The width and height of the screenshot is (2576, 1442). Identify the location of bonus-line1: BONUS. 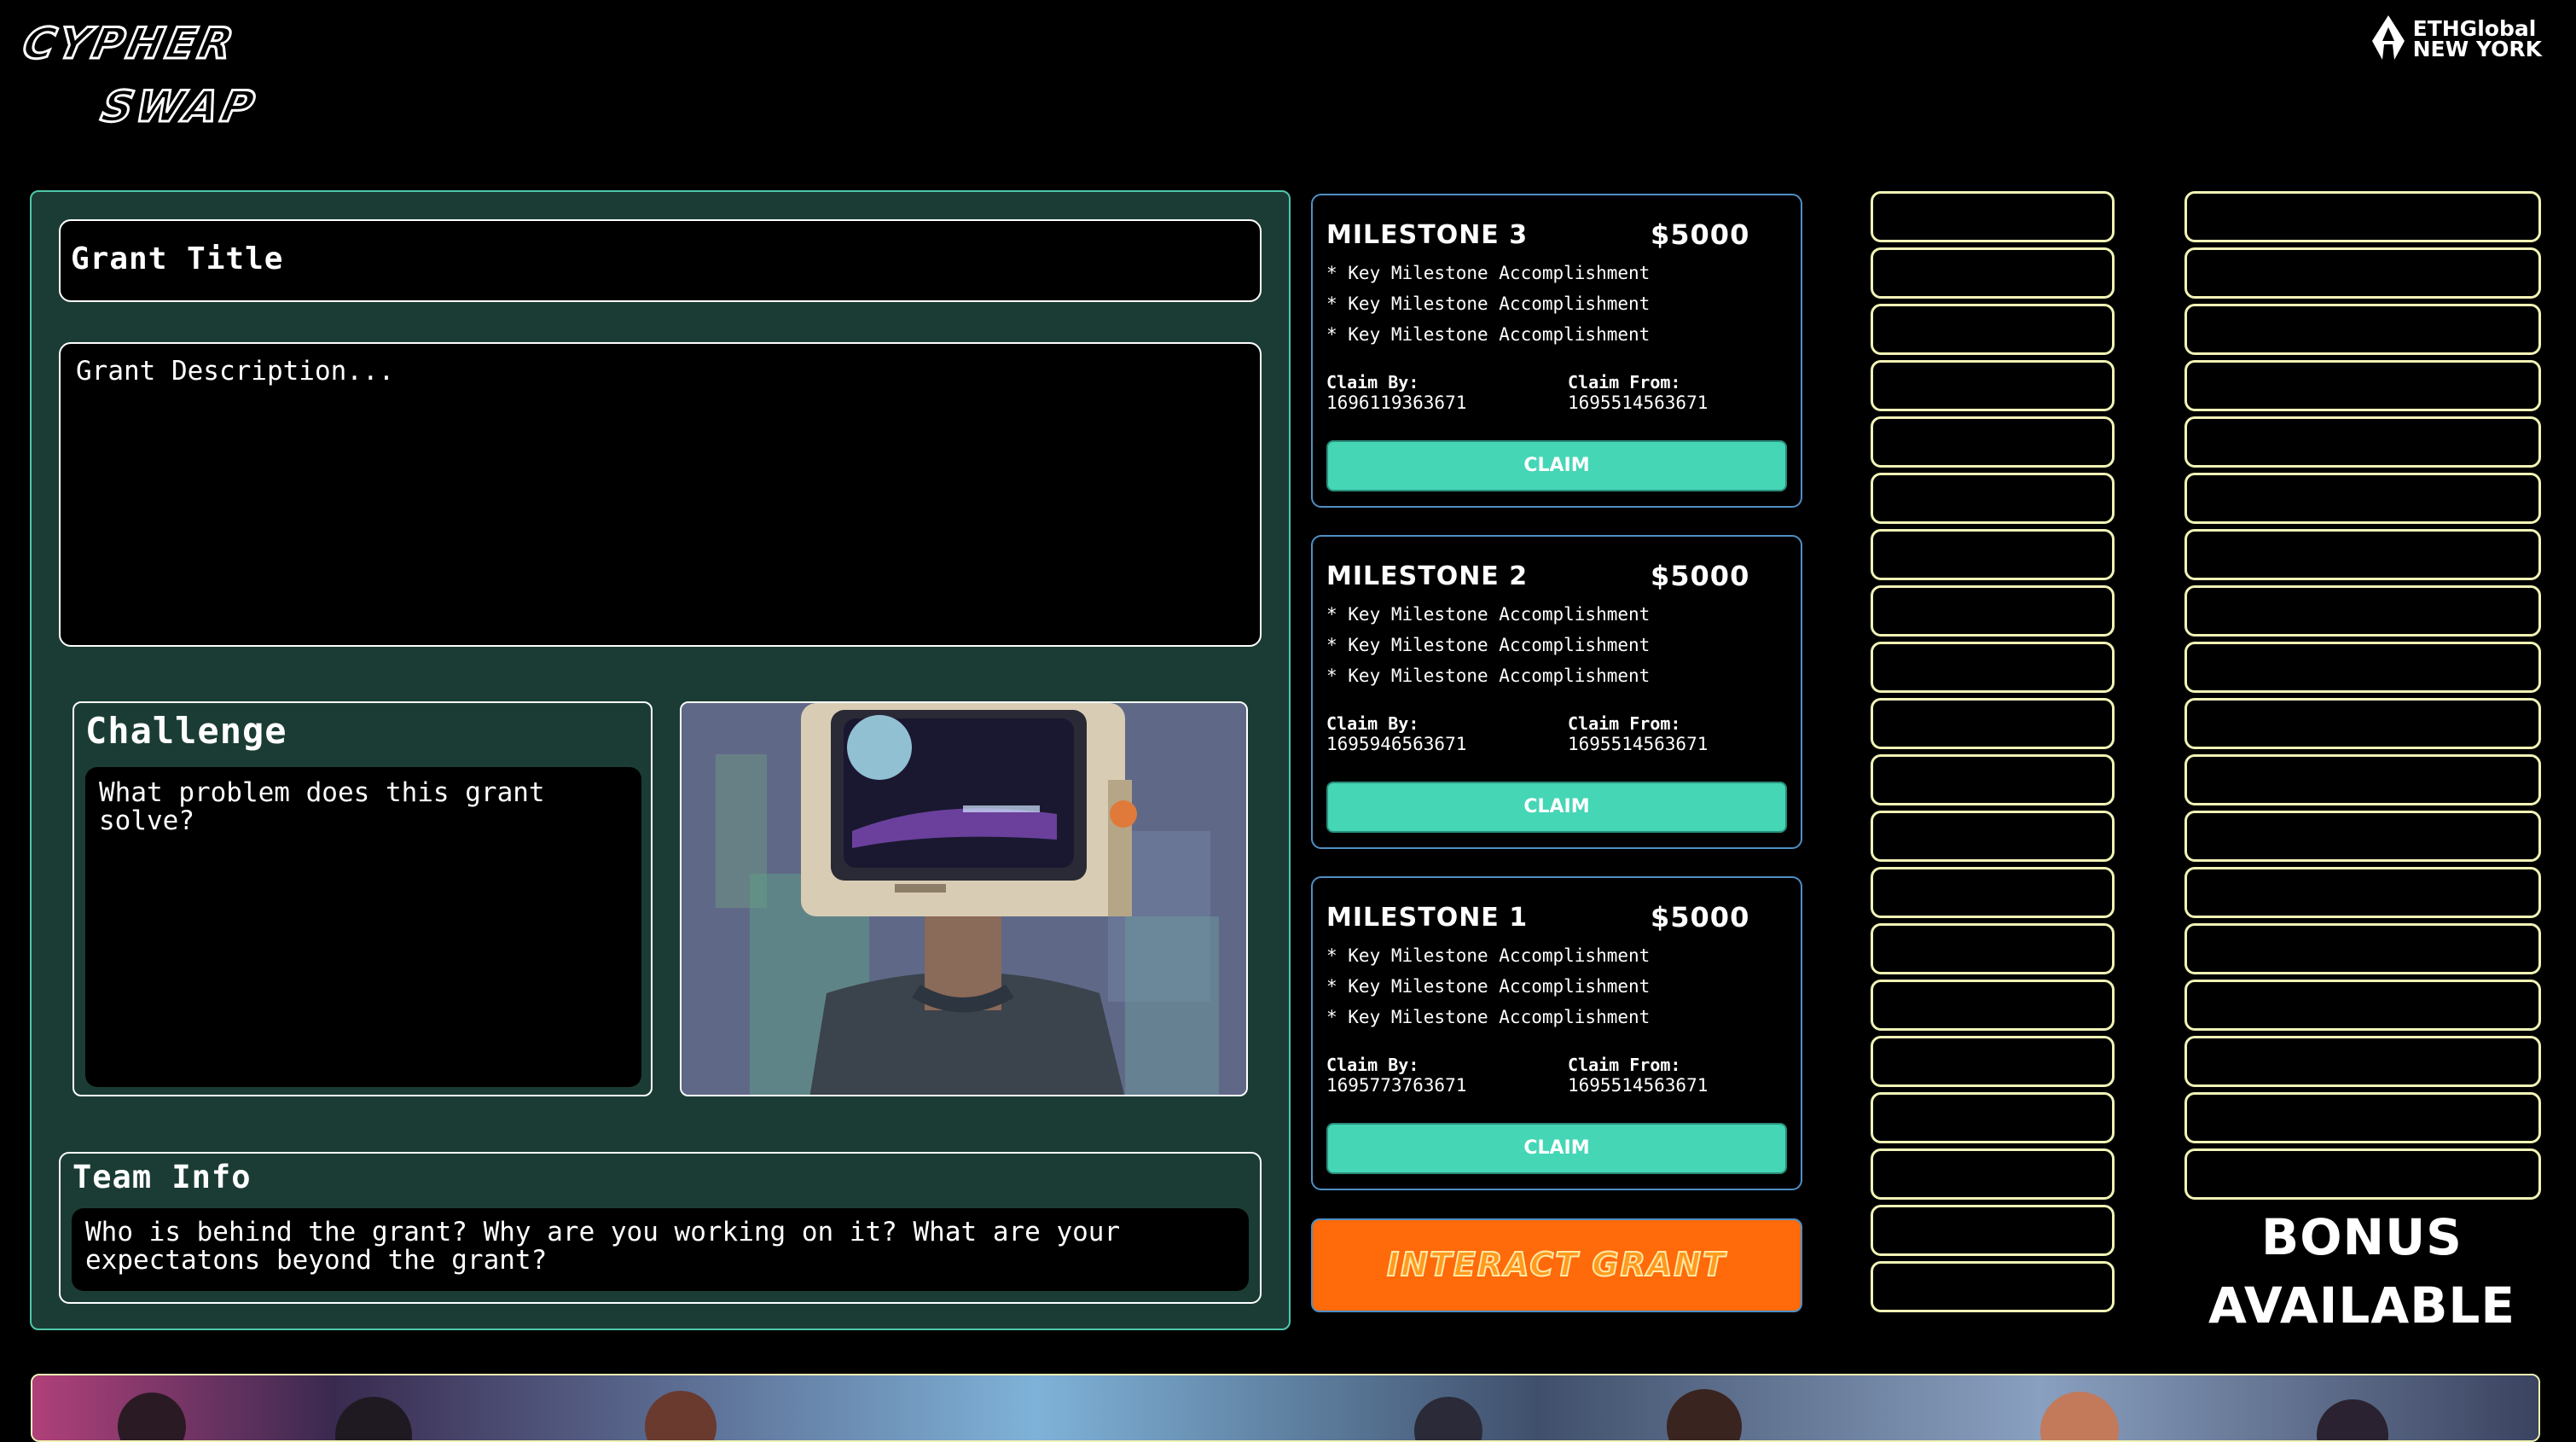
(2362, 1237).